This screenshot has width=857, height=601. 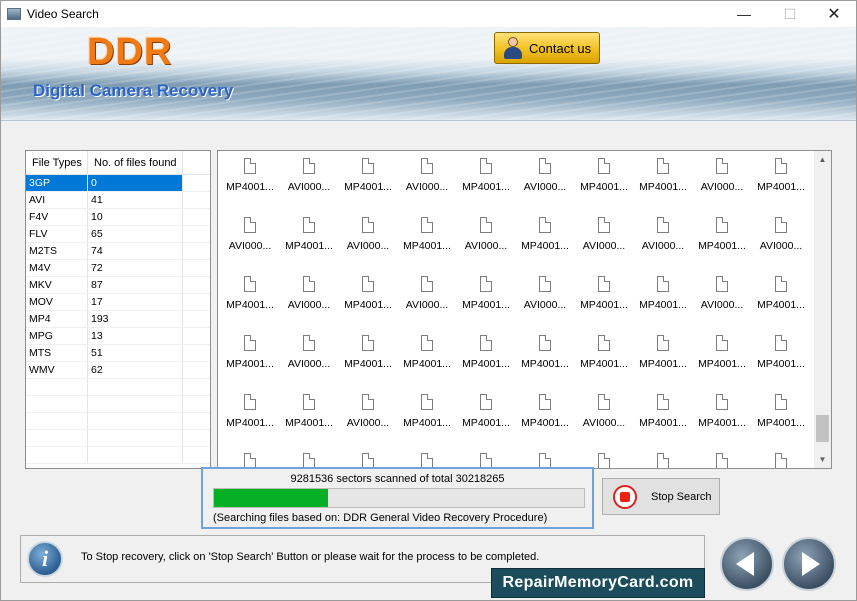 What do you see at coordinates (118, 268) in the screenshot?
I see `file-type-row: M4V 72` at bounding box center [118, 268].